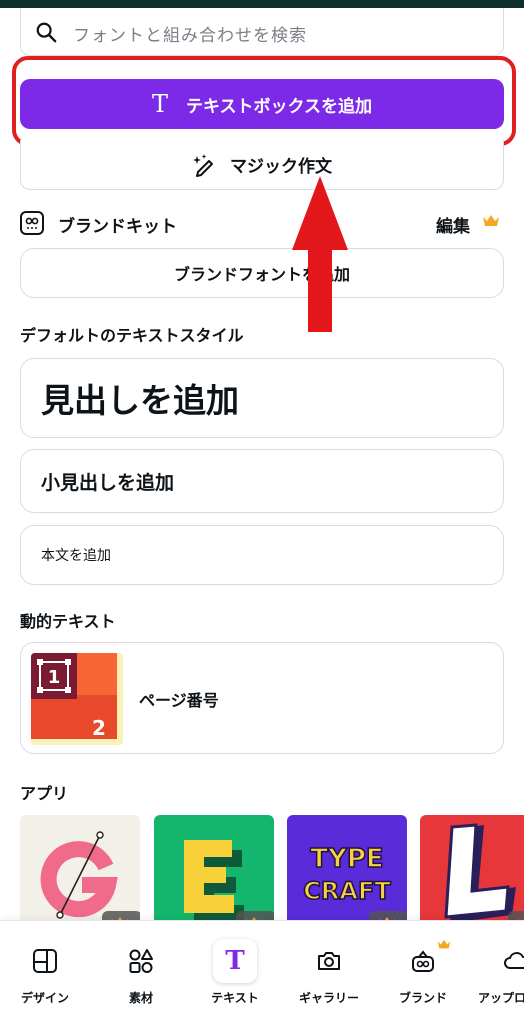 The height and width of the screenshot is (1025, 524). What do you see at coordinates (44, 793) in the screenshot?
I see `apps-title: アプリ` at bounding box center [44, 793].